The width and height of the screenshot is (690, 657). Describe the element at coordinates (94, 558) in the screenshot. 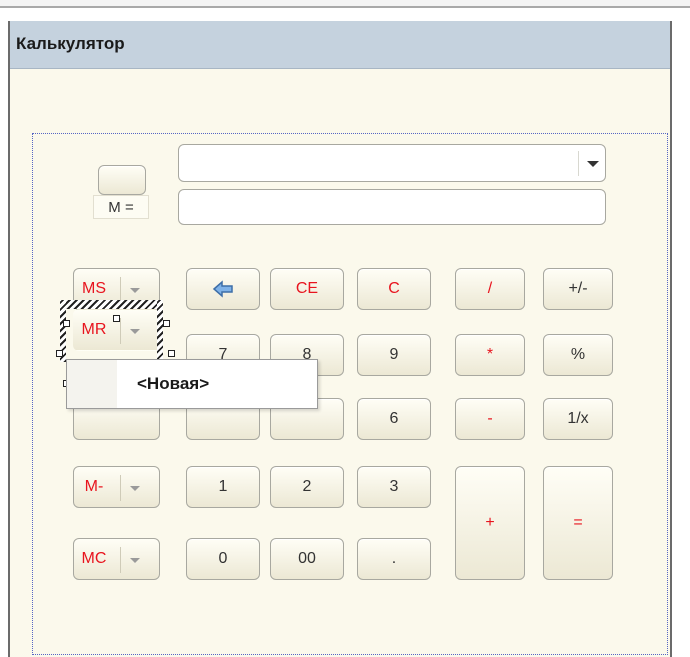

I see `mc-label: MC` at that location.